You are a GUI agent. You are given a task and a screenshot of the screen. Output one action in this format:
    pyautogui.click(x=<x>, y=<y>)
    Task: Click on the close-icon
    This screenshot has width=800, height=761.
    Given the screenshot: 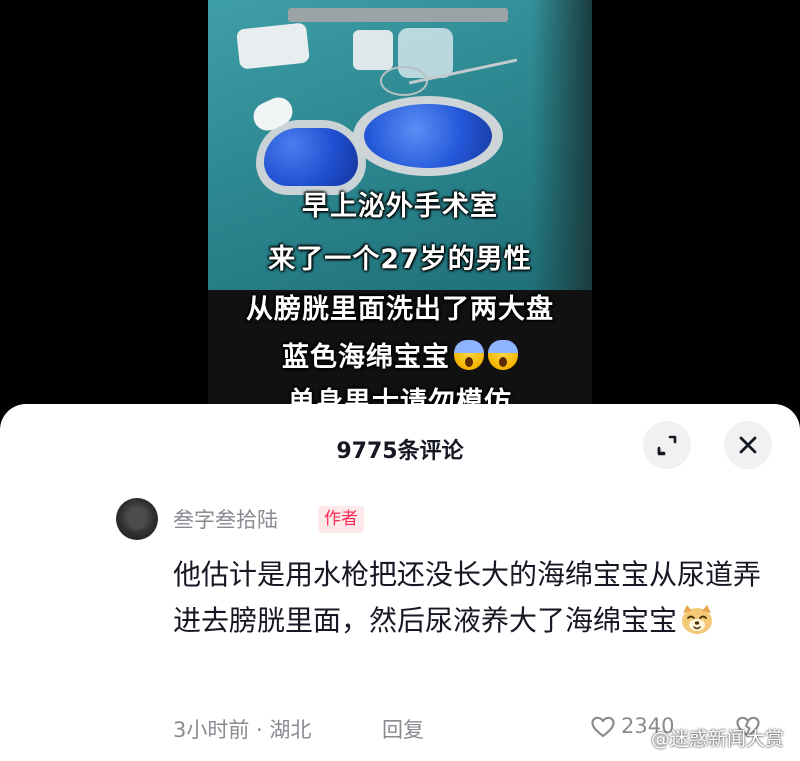 What is the action you would take?
    pyautogui.click(x=748, y=445)
    